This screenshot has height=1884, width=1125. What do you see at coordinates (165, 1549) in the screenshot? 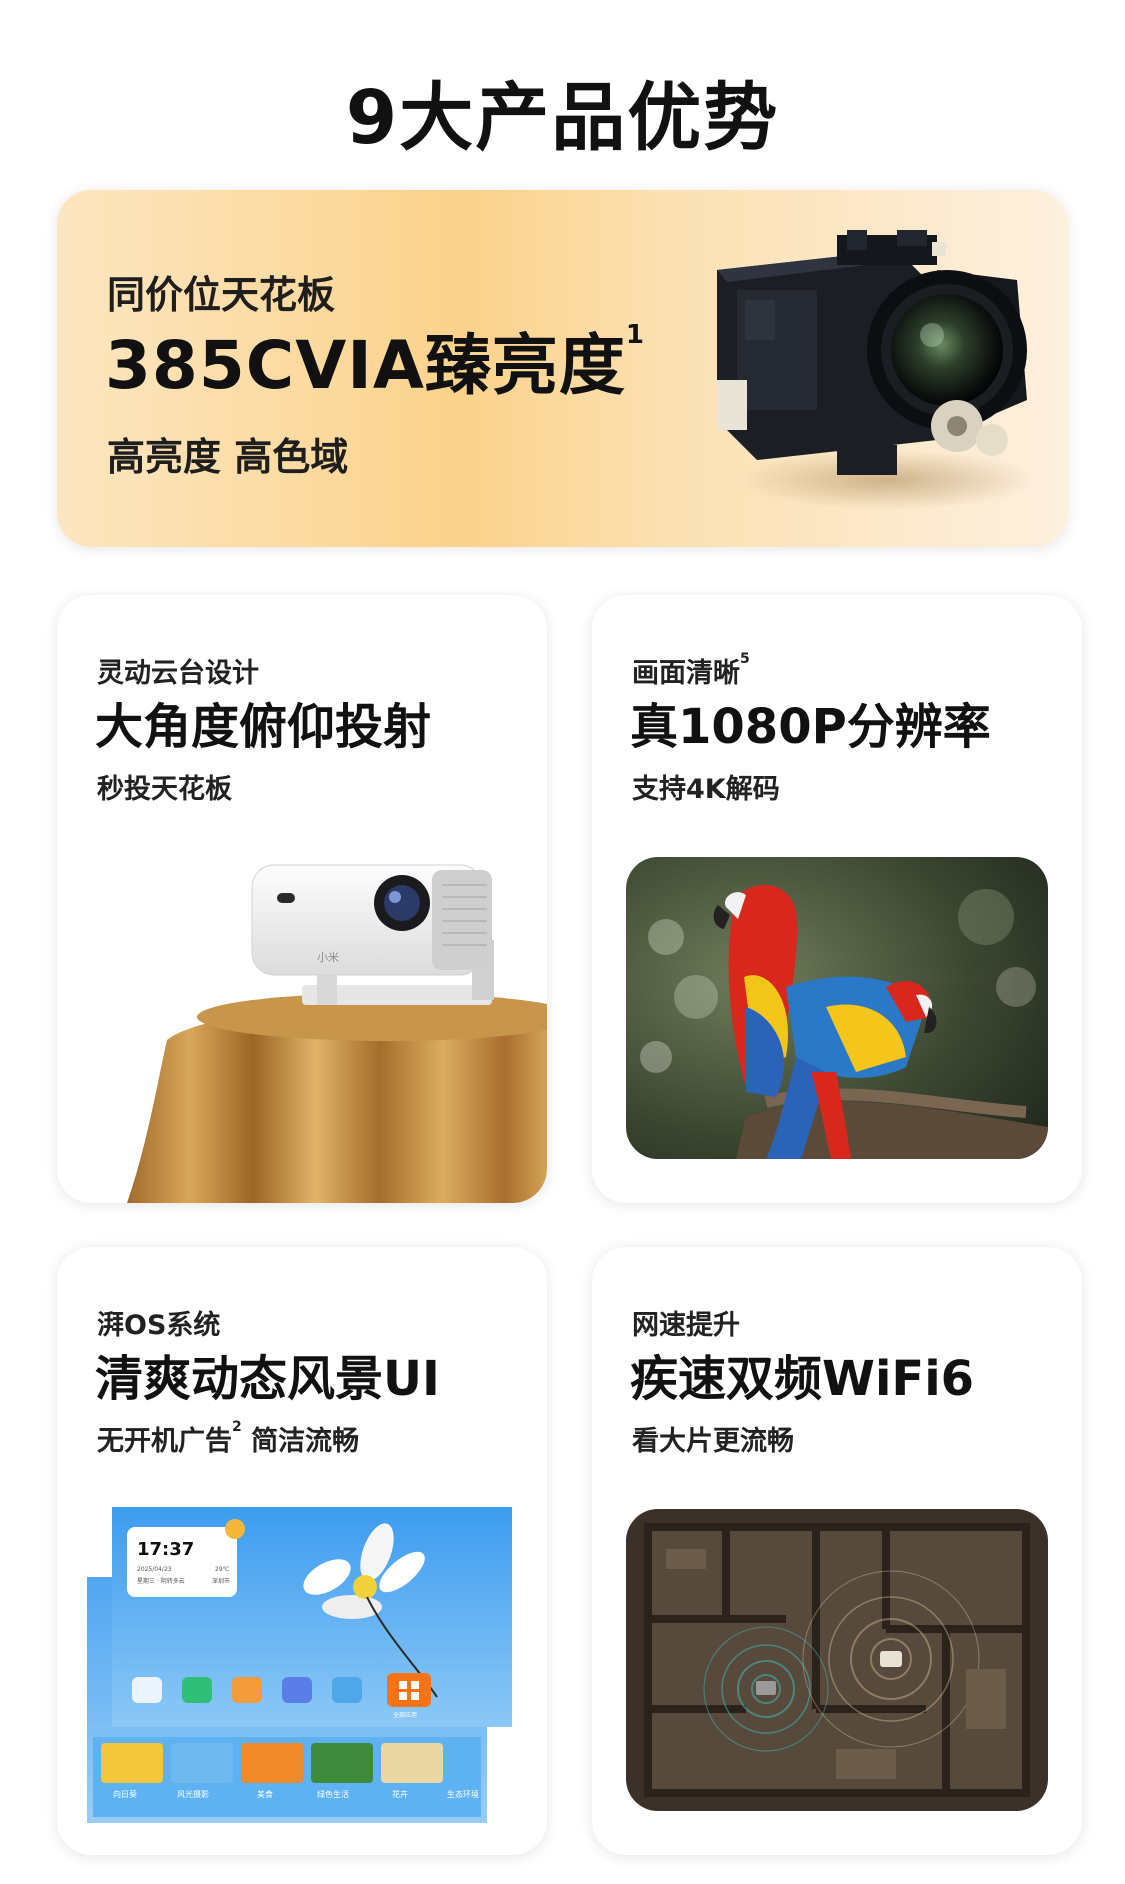
I see `clock-time: 17:37` at bounding box center [165, 1549].